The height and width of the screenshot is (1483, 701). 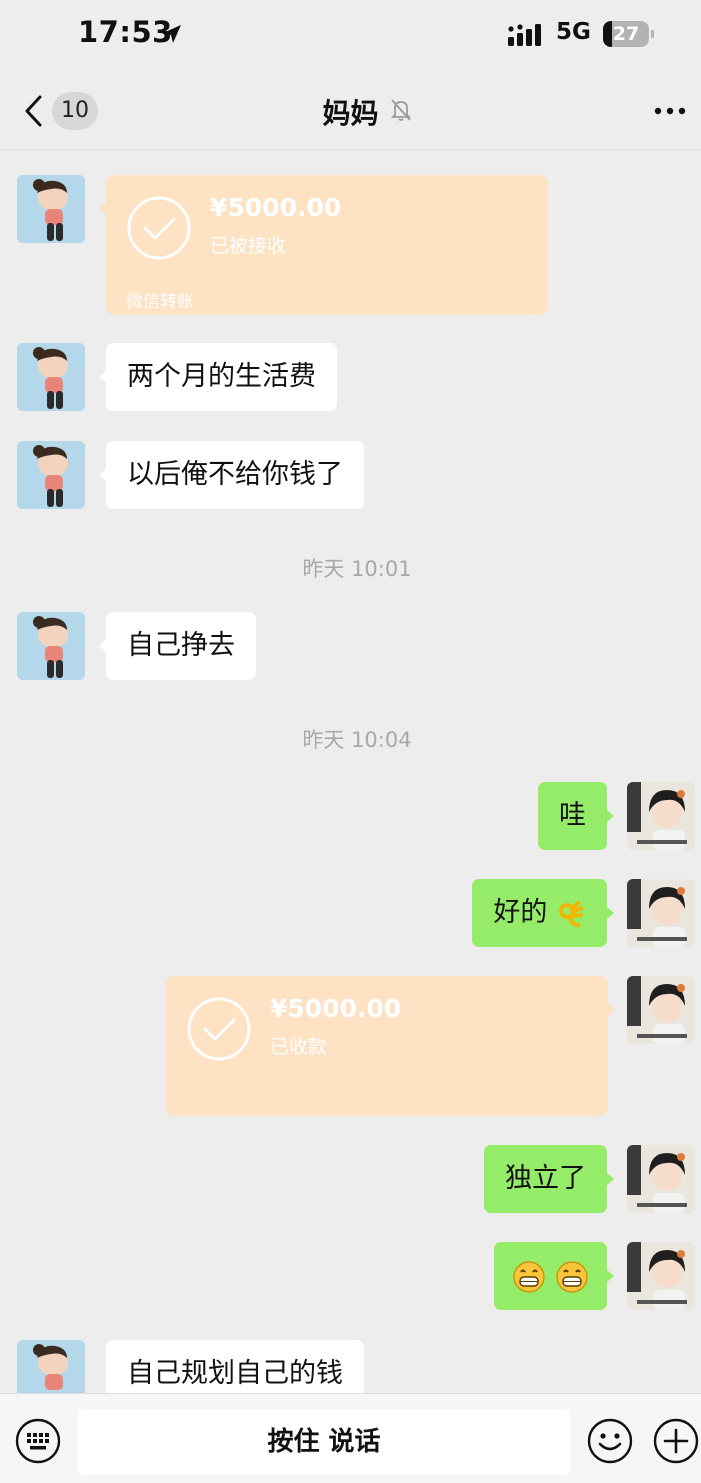 What do you see at coordinates (323, 245) in the screenshot?
I see `transfer-card-received: ¥5000.00 已被接收 微信转账` at bounding box center [323, 245].